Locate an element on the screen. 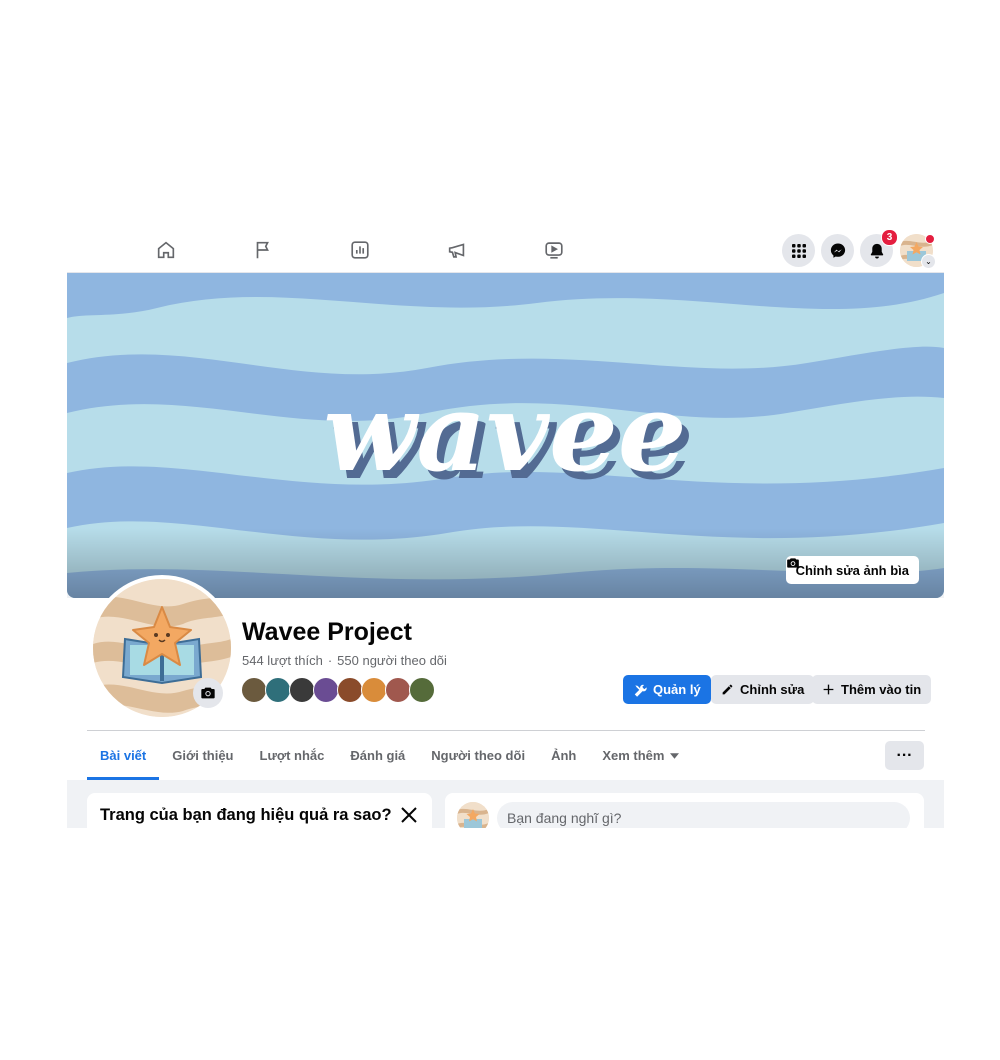  composer-input: Bạn đang nghĩ gì? is located at coordinates (703, 815).